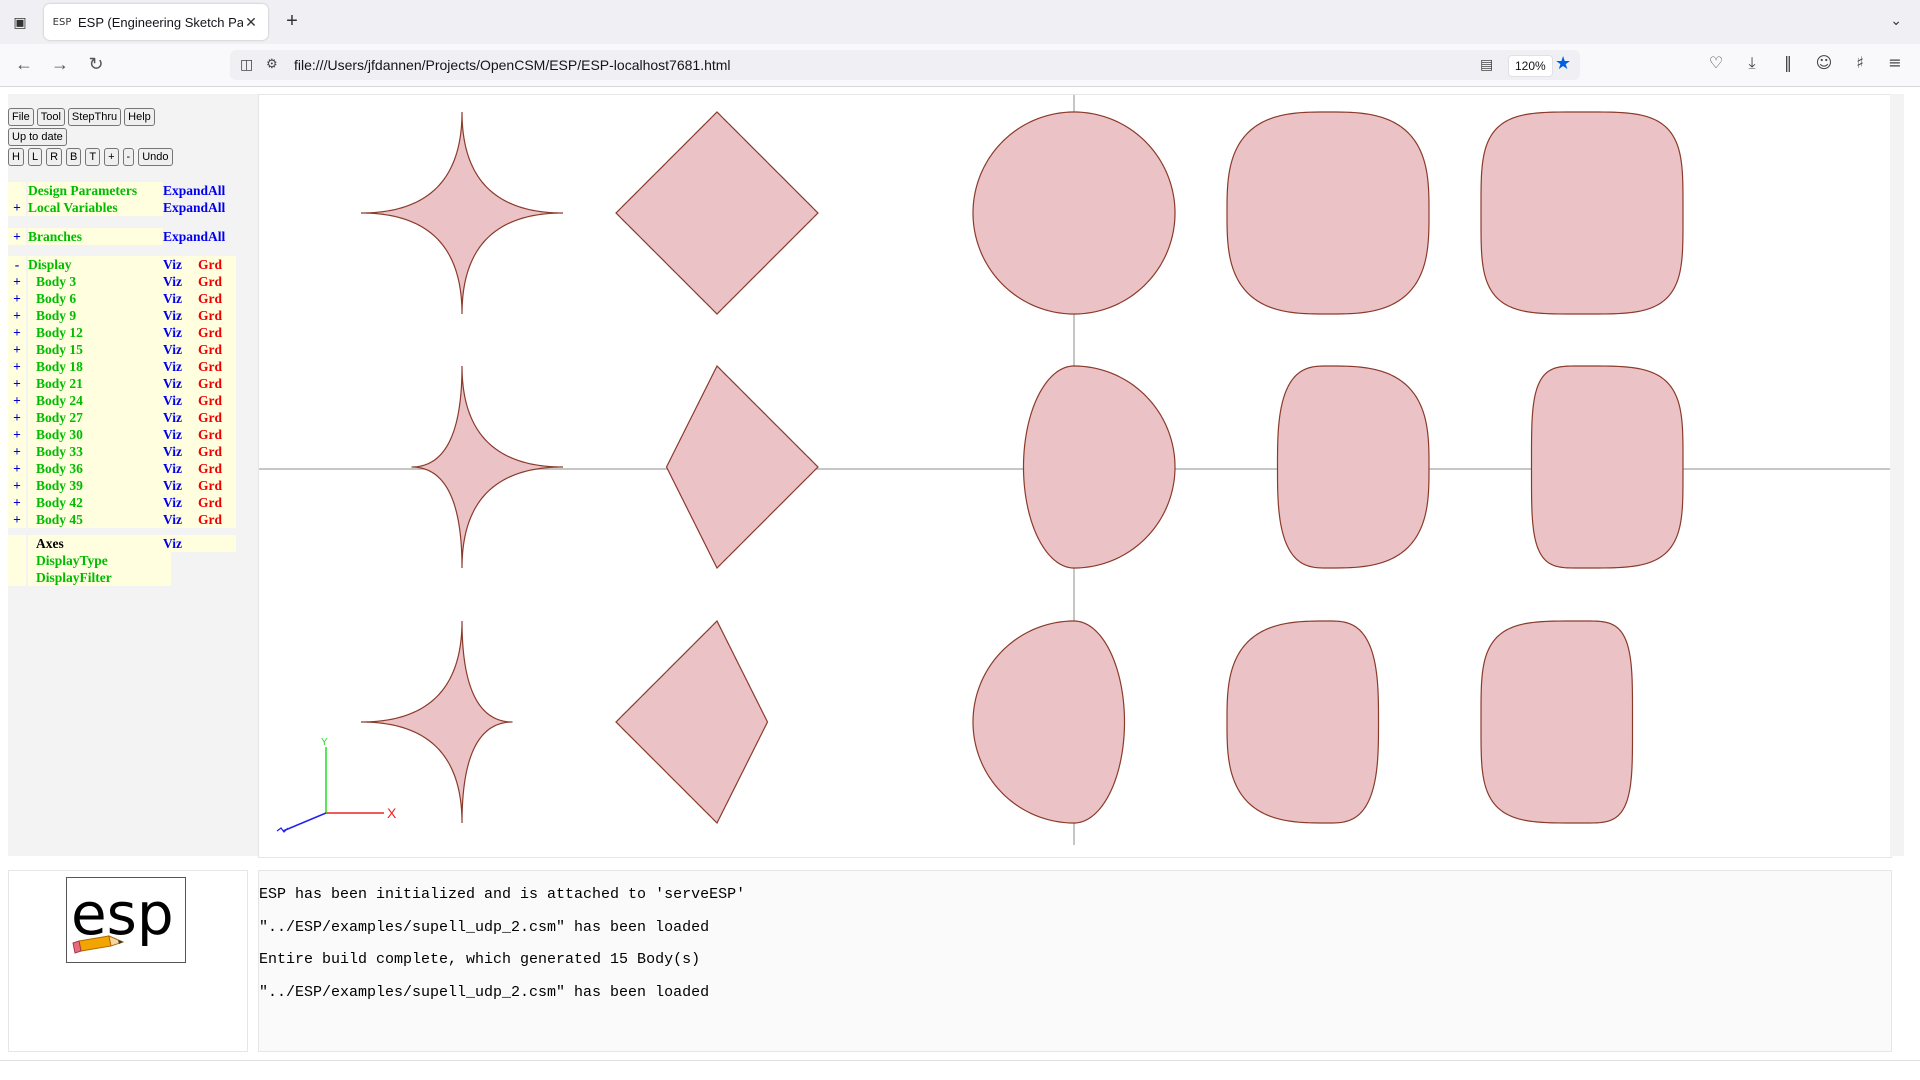 The width and height of the screenshot is (1920, 1080). I want to click on zoom-in-button: +, so click(111, 157).